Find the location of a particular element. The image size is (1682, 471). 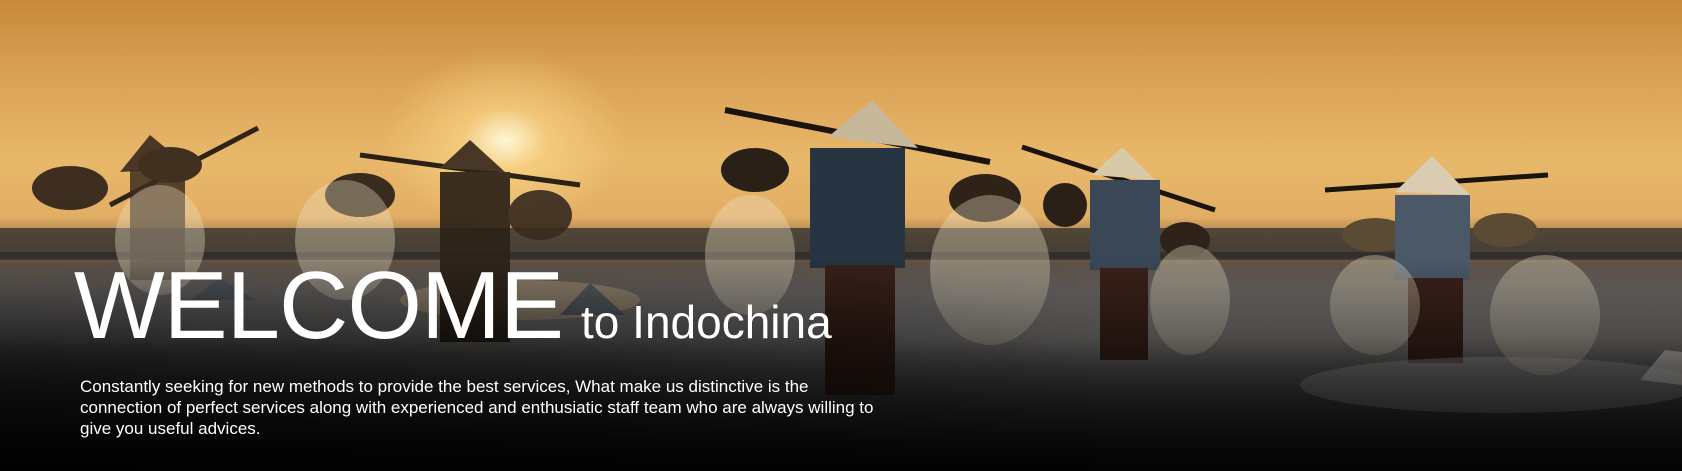

hero-title: WELCOME is located at coordinates (319, 305).